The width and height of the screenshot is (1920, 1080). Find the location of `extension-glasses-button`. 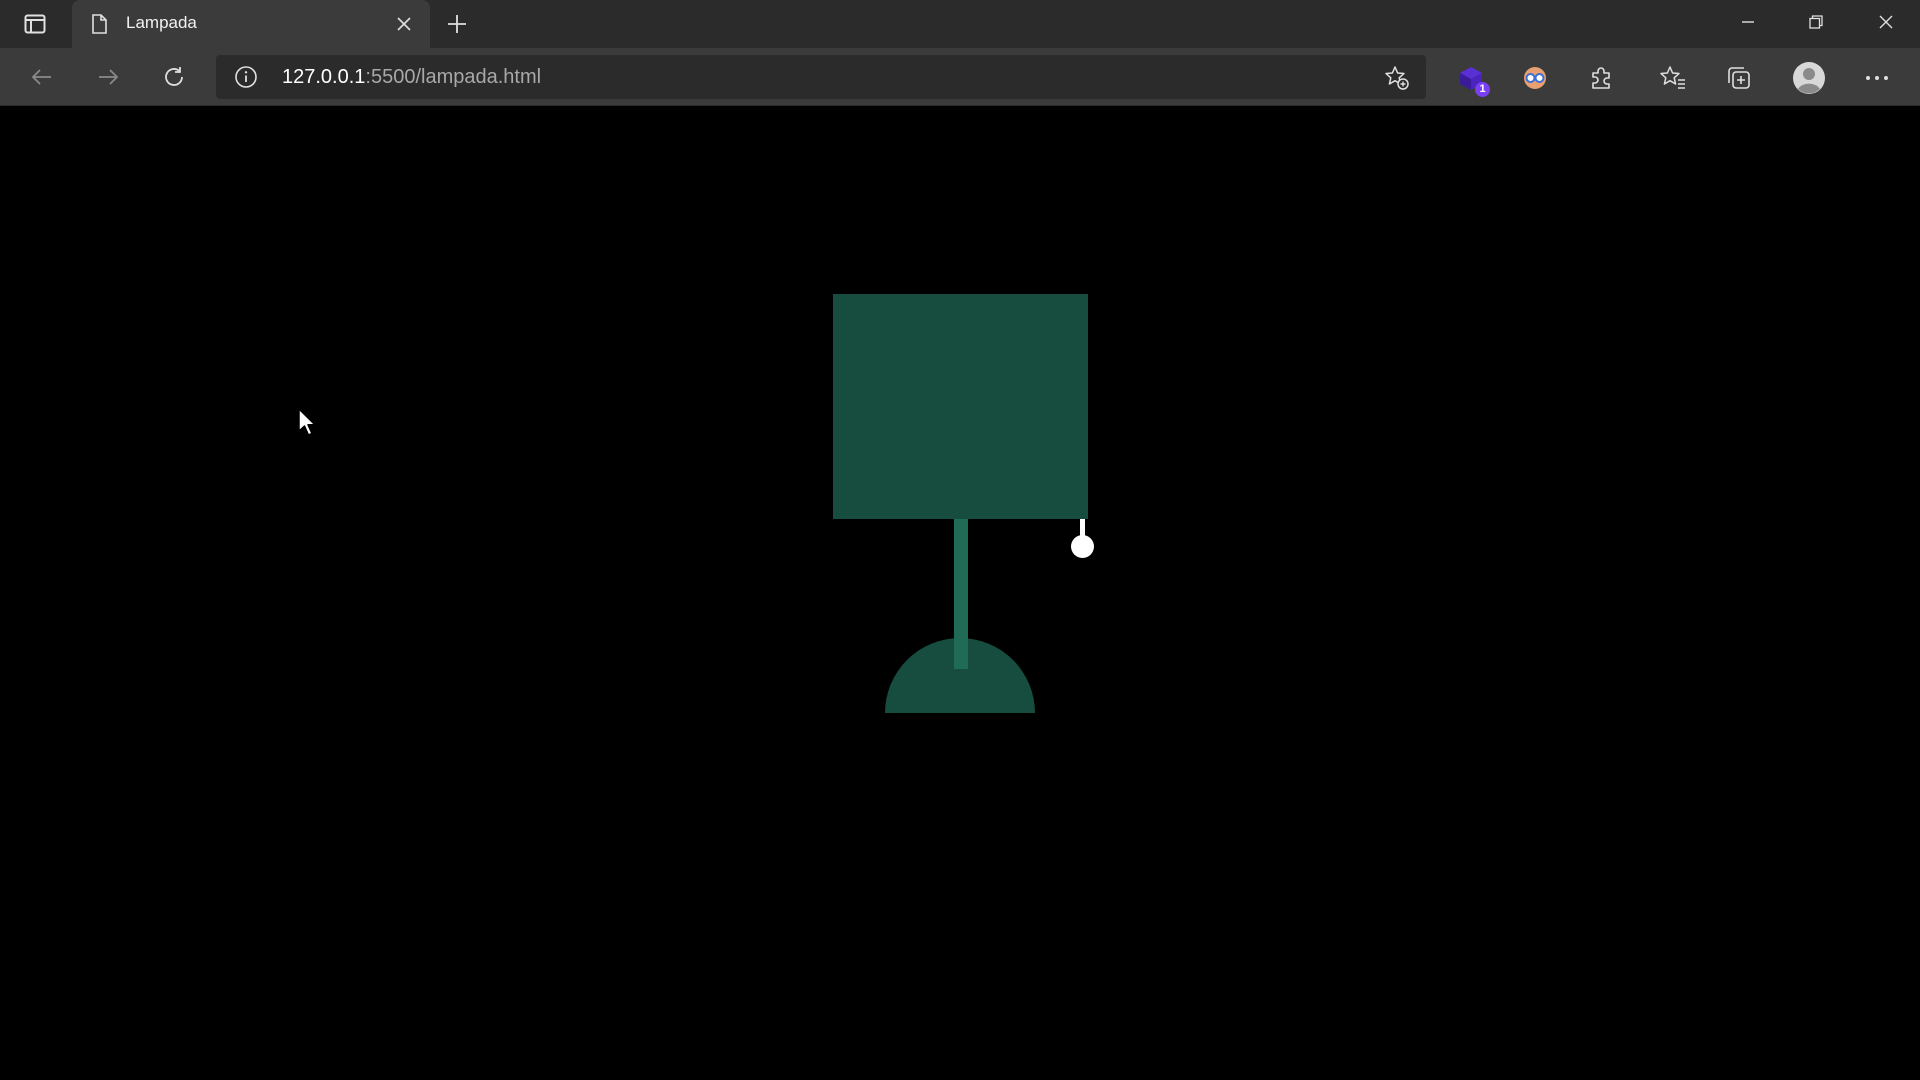

extension-glasses-button is located at coordinates (1535, 78).